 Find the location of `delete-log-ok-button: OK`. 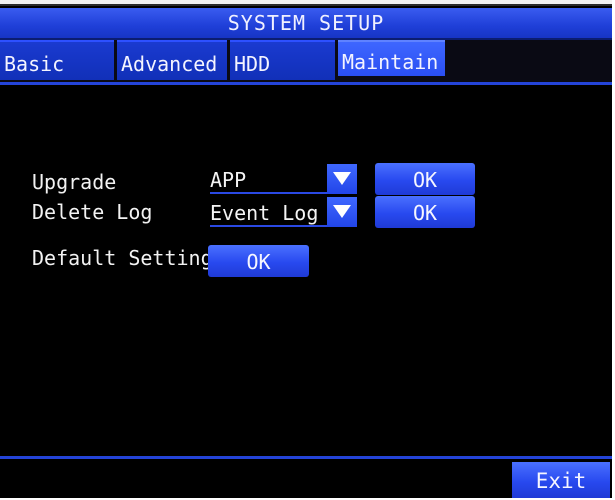

delete-log-ok-button: OK is located at coordinates (425, 212).